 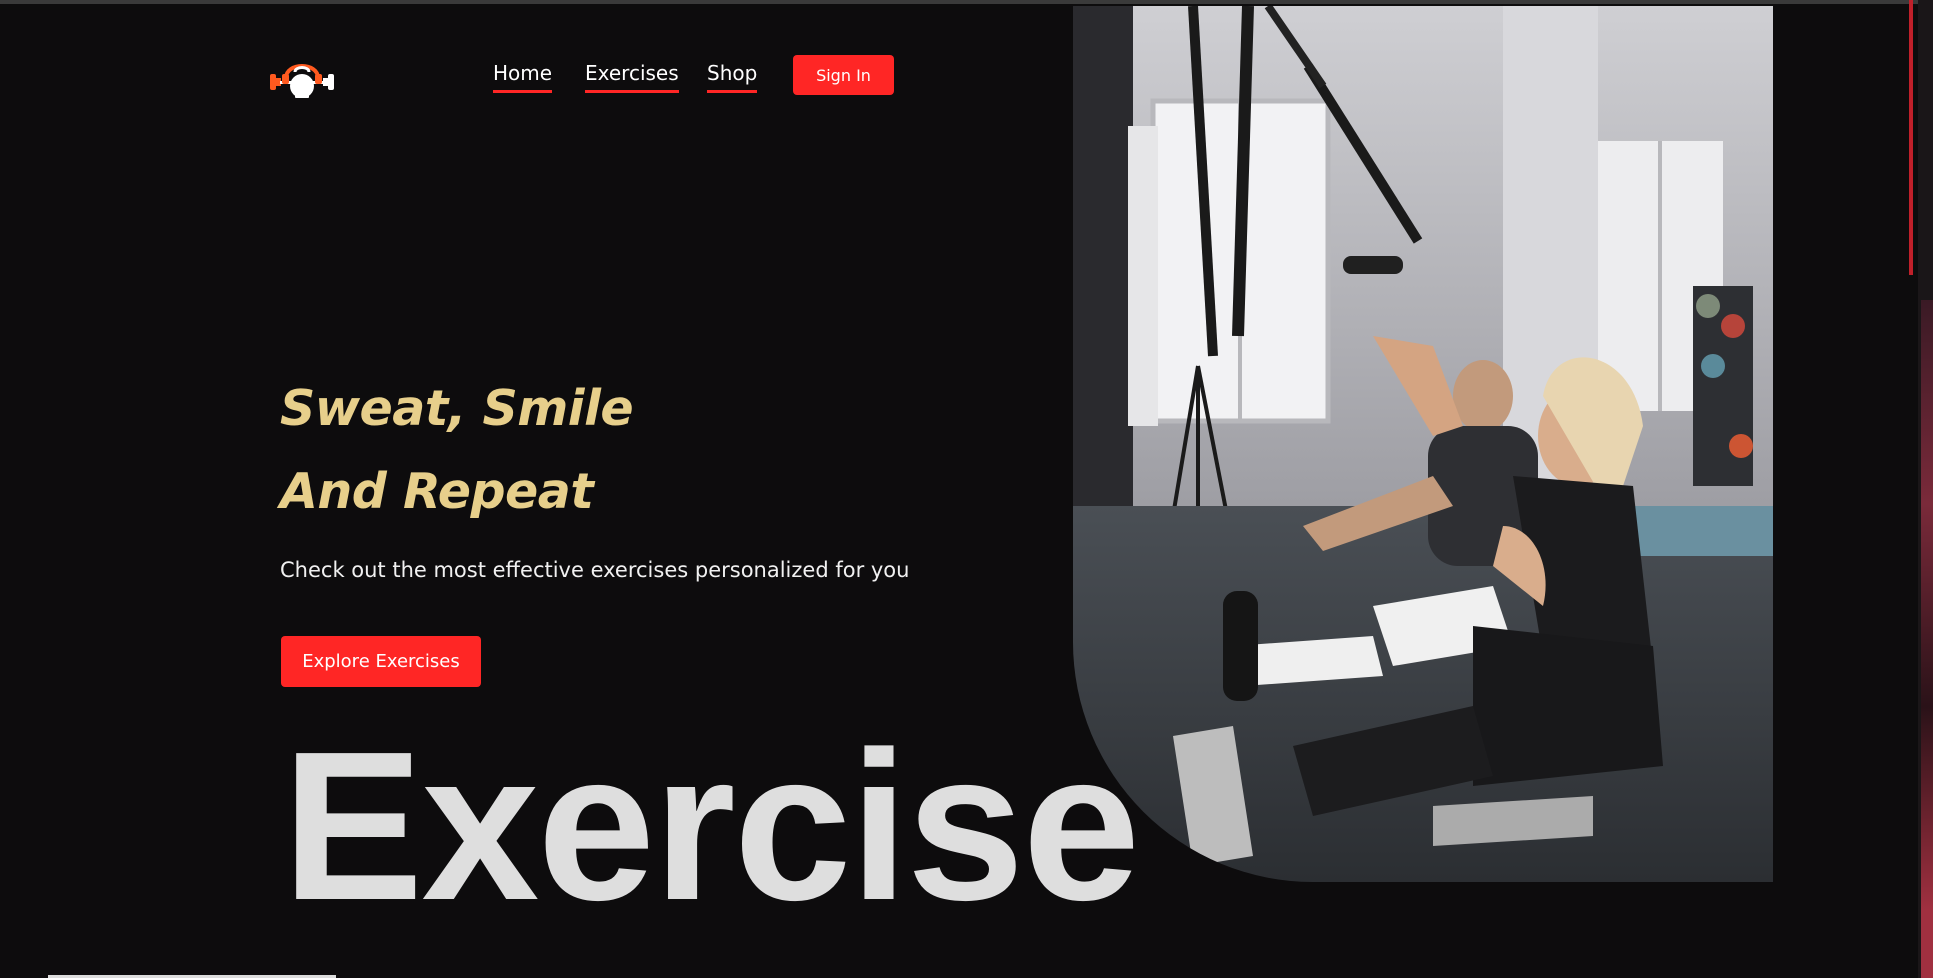 I want to click on sign-in-button: Sign In, so click(x=843, y=75).